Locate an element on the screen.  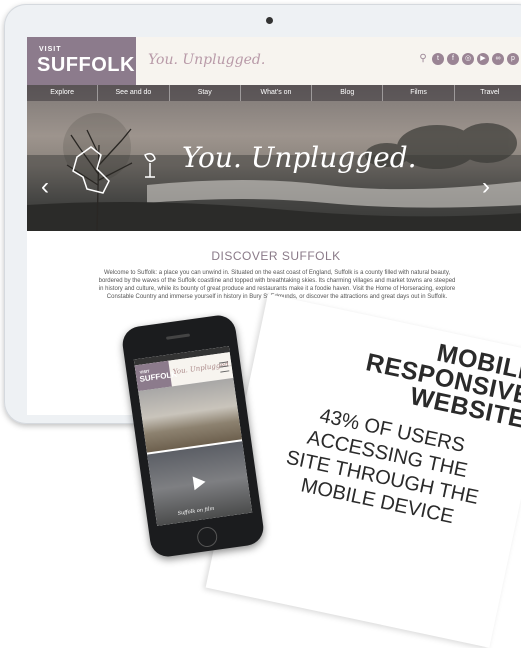
nav-item-see-and-do: See and do is located at coordinates (134, 93).